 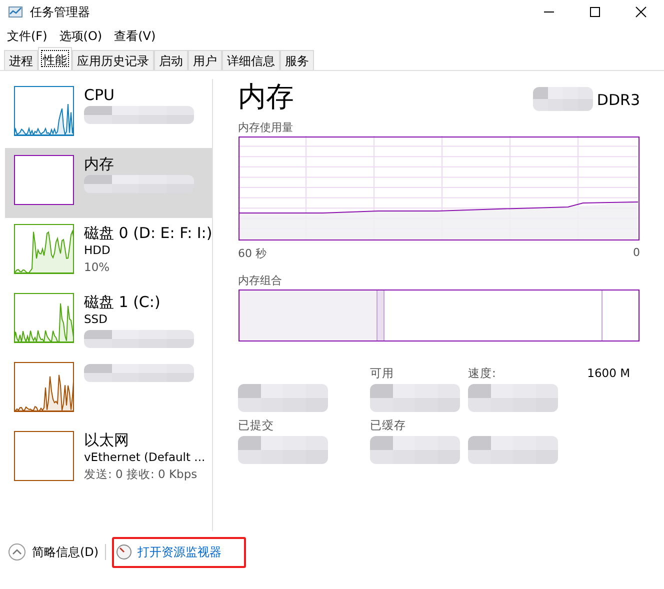 I want to click on sidebar-item: 磁盘 1 (C:) SSD, so click(x=108, y=321).